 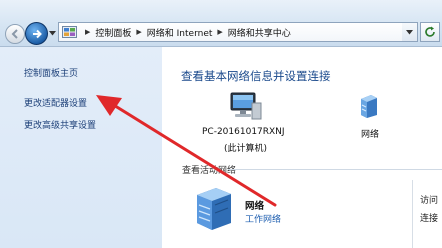 What do you see at coordinates (243, 132) in the screenshot?
I see `computer-name: PC-20161017RXNJ` at bounding box center [243, 132].